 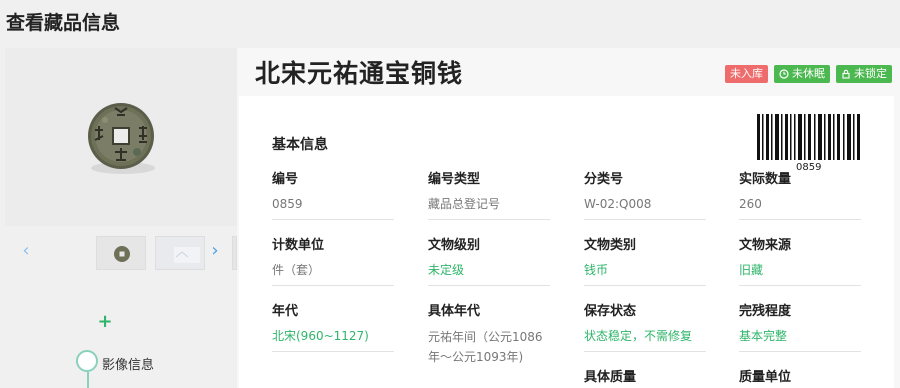 I want to click on field-label: 实际数量, so click(x=765, y=179).